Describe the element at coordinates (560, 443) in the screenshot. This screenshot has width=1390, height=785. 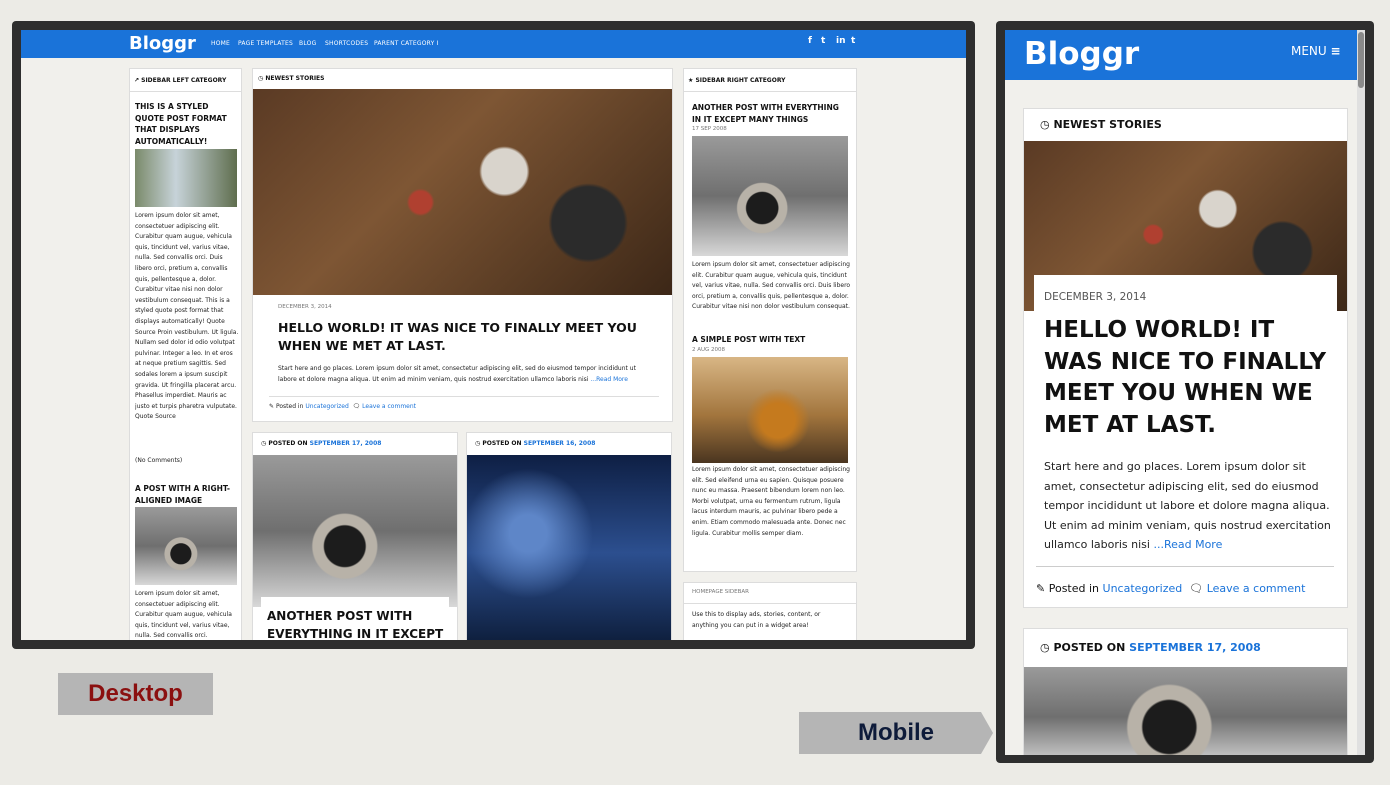
I see `grid-post-date-link: SEPTEMBER 16, 2008` at that location.